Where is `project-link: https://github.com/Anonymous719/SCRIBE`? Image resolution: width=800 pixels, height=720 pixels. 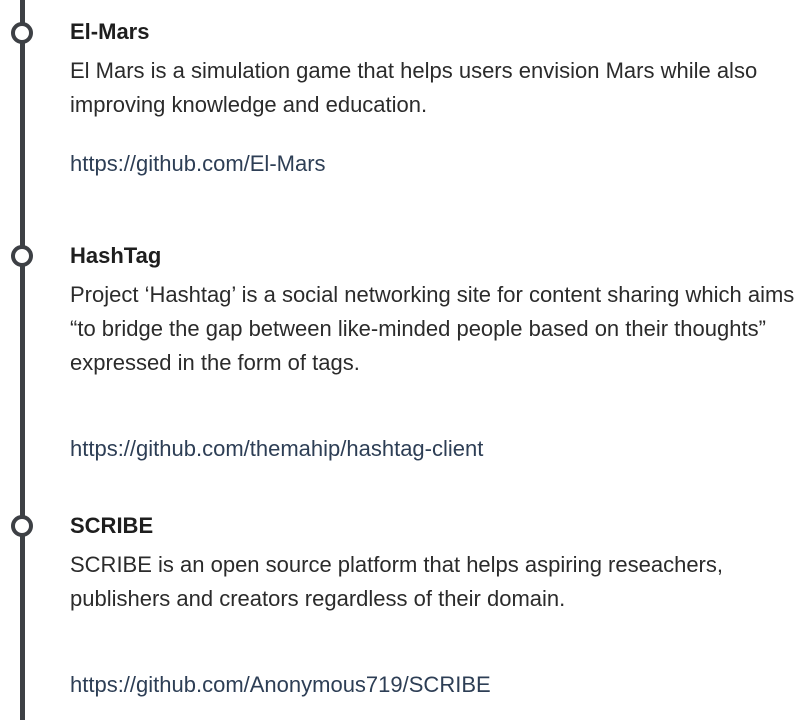
project-link: https://github.com/Anonymous719/SCRIBE is located at coordinates (280, 685).